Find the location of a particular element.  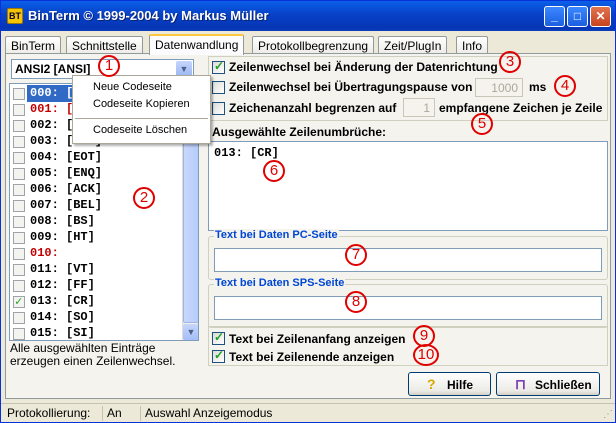

list-item: 009: [HT] is located at coordinates (96, 237).